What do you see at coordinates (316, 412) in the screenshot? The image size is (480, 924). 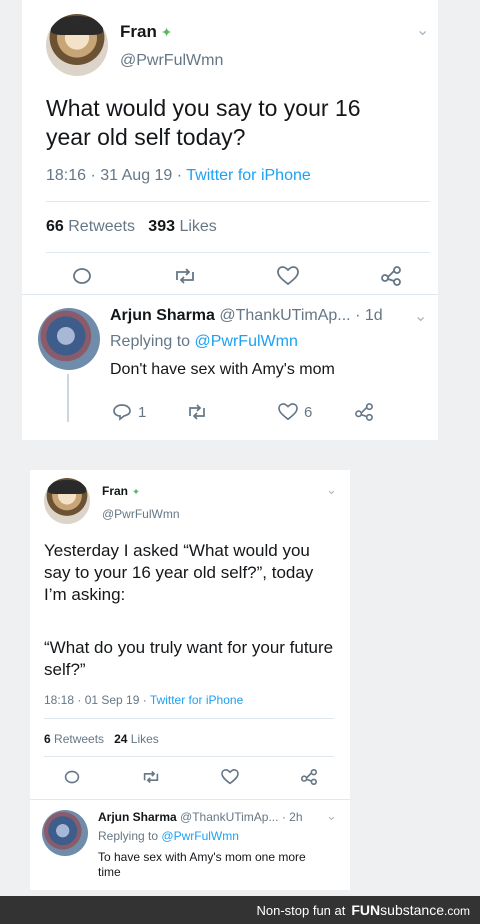 I see `like-button: 6` at bounding box center [316, 412].